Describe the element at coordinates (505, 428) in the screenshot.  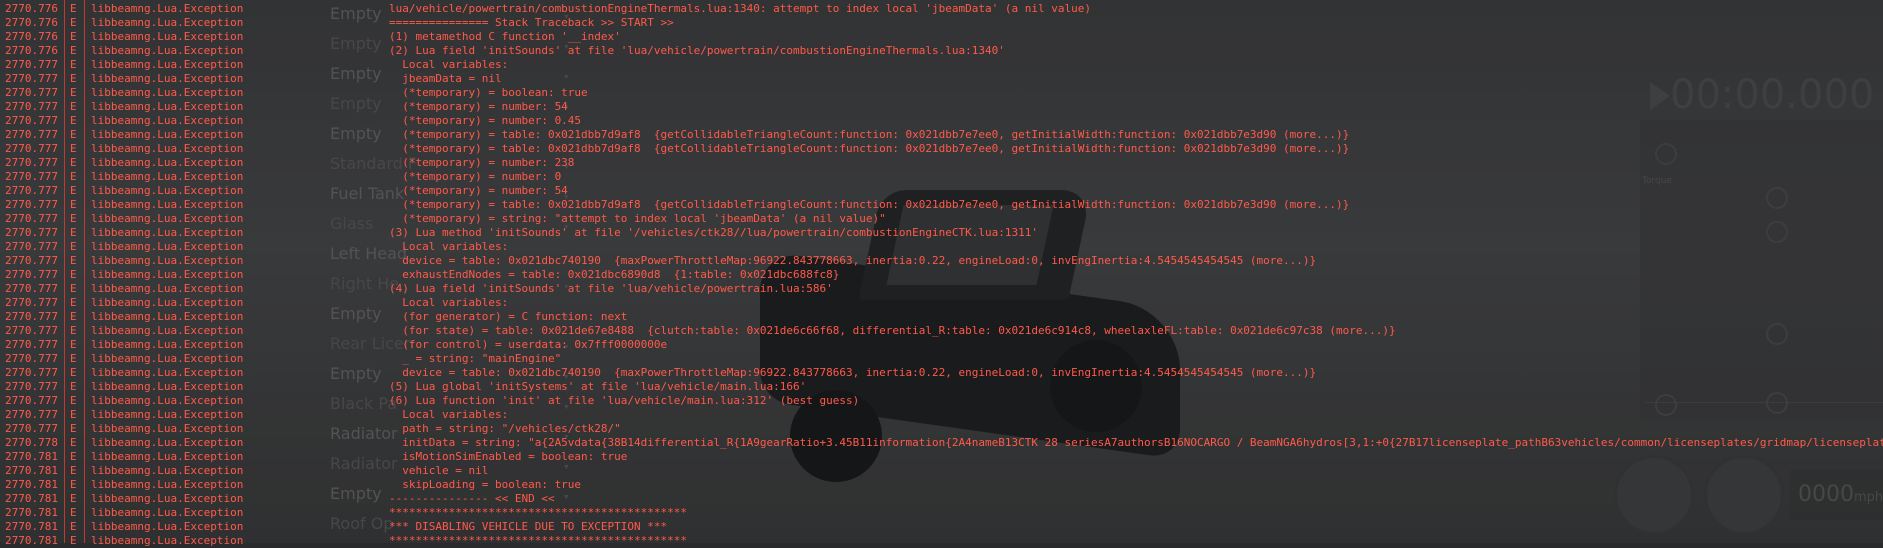
I see `trace-line: path = string: "/vehicles/ctk28/"` at that location.